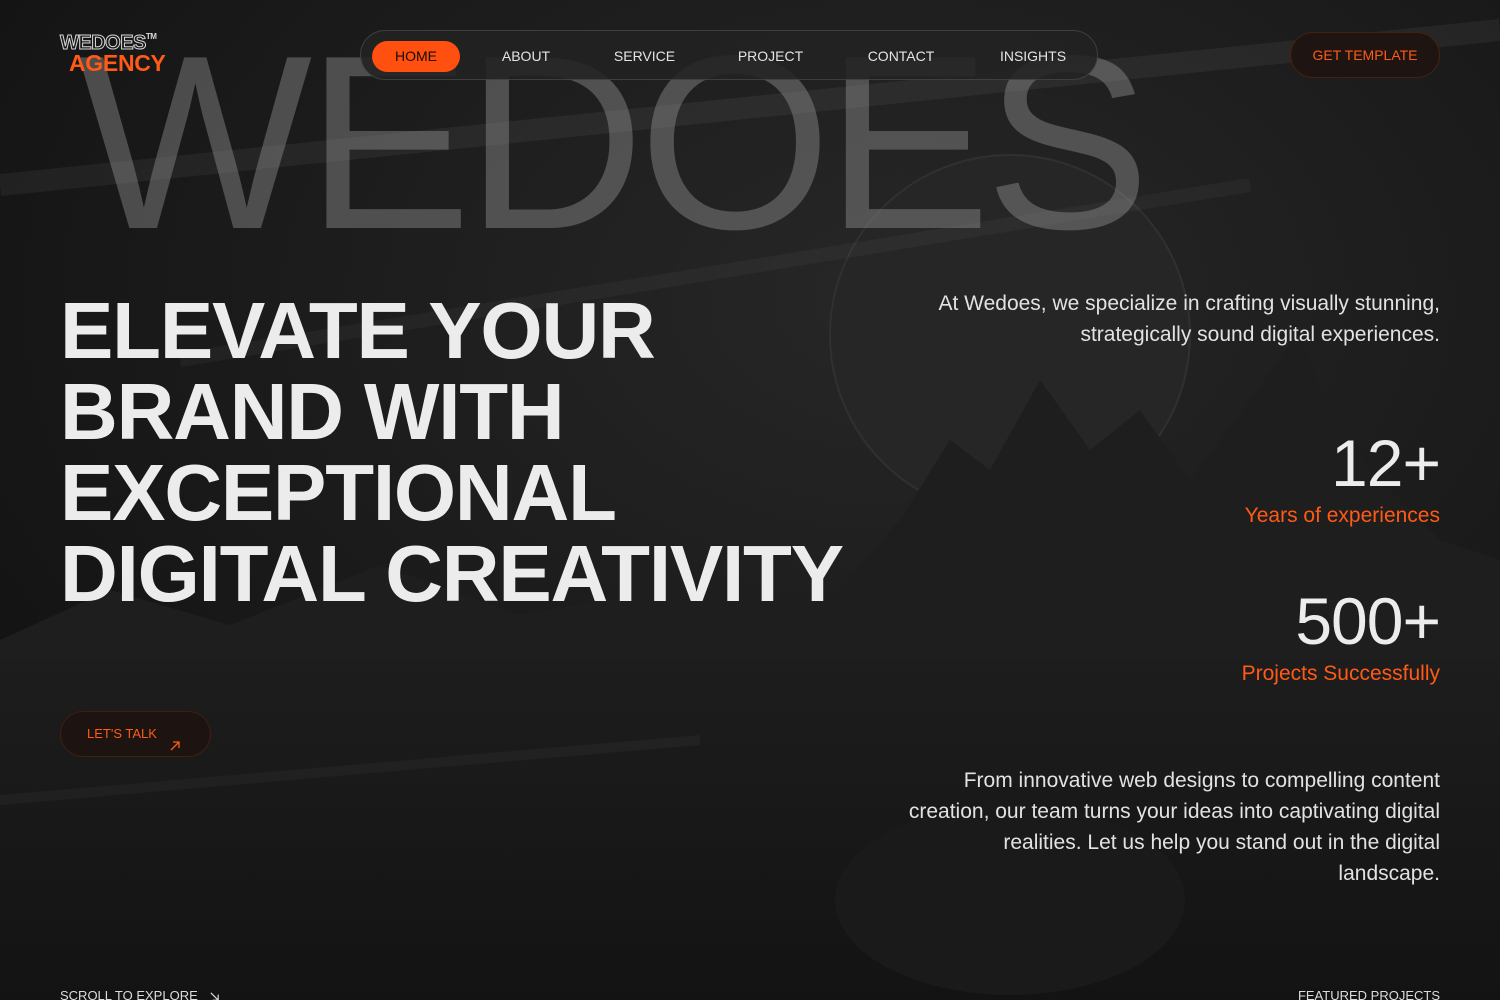 Image resolution: width=1500 pixels, height=1000 pixels. What do you see at coordinates (338, 492) in the screenshot?
I see `headline-line: EXCEPTIONAL` at bounding box center [338, 492].